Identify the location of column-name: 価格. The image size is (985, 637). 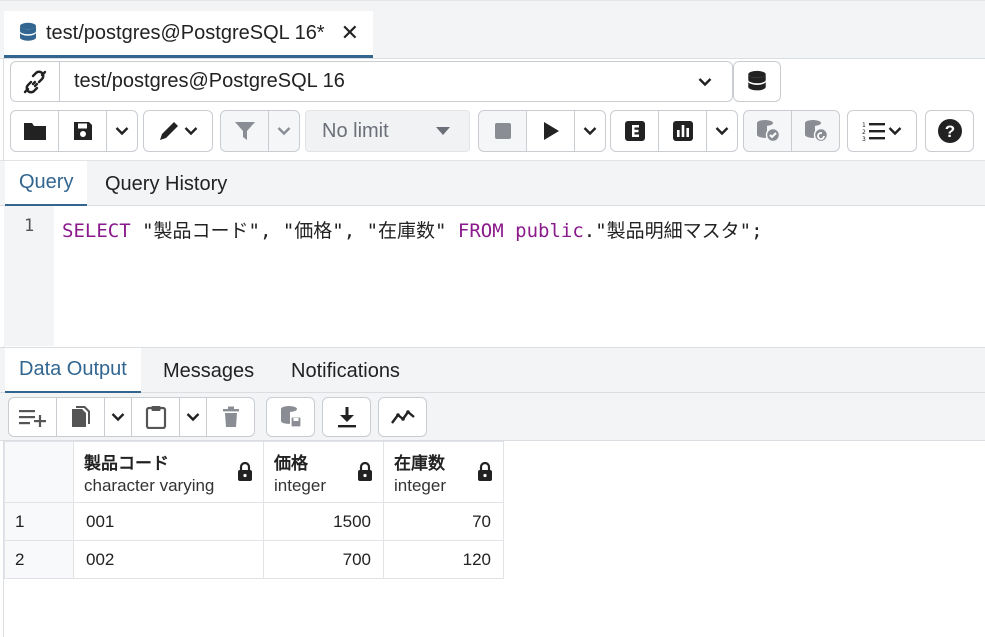
(291, 463).